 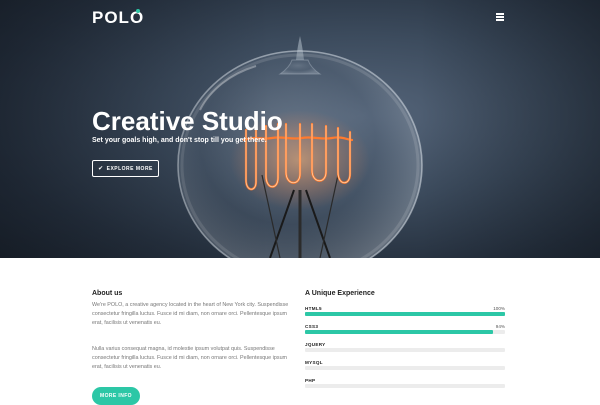 What do you see at coordinates (187, 121) in the screenshot?
I see `hero-title: Creative Studio` at bounding box center [187, 121].